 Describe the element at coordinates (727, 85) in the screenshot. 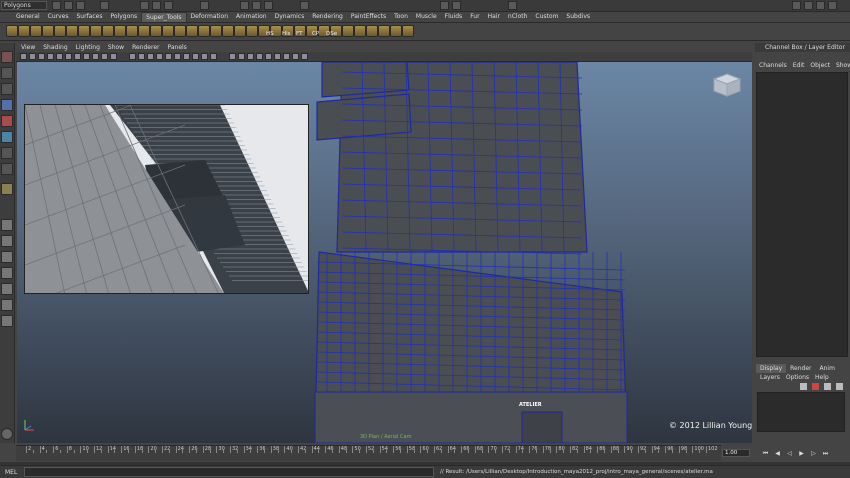

I see `view-cube-icon` at that location.